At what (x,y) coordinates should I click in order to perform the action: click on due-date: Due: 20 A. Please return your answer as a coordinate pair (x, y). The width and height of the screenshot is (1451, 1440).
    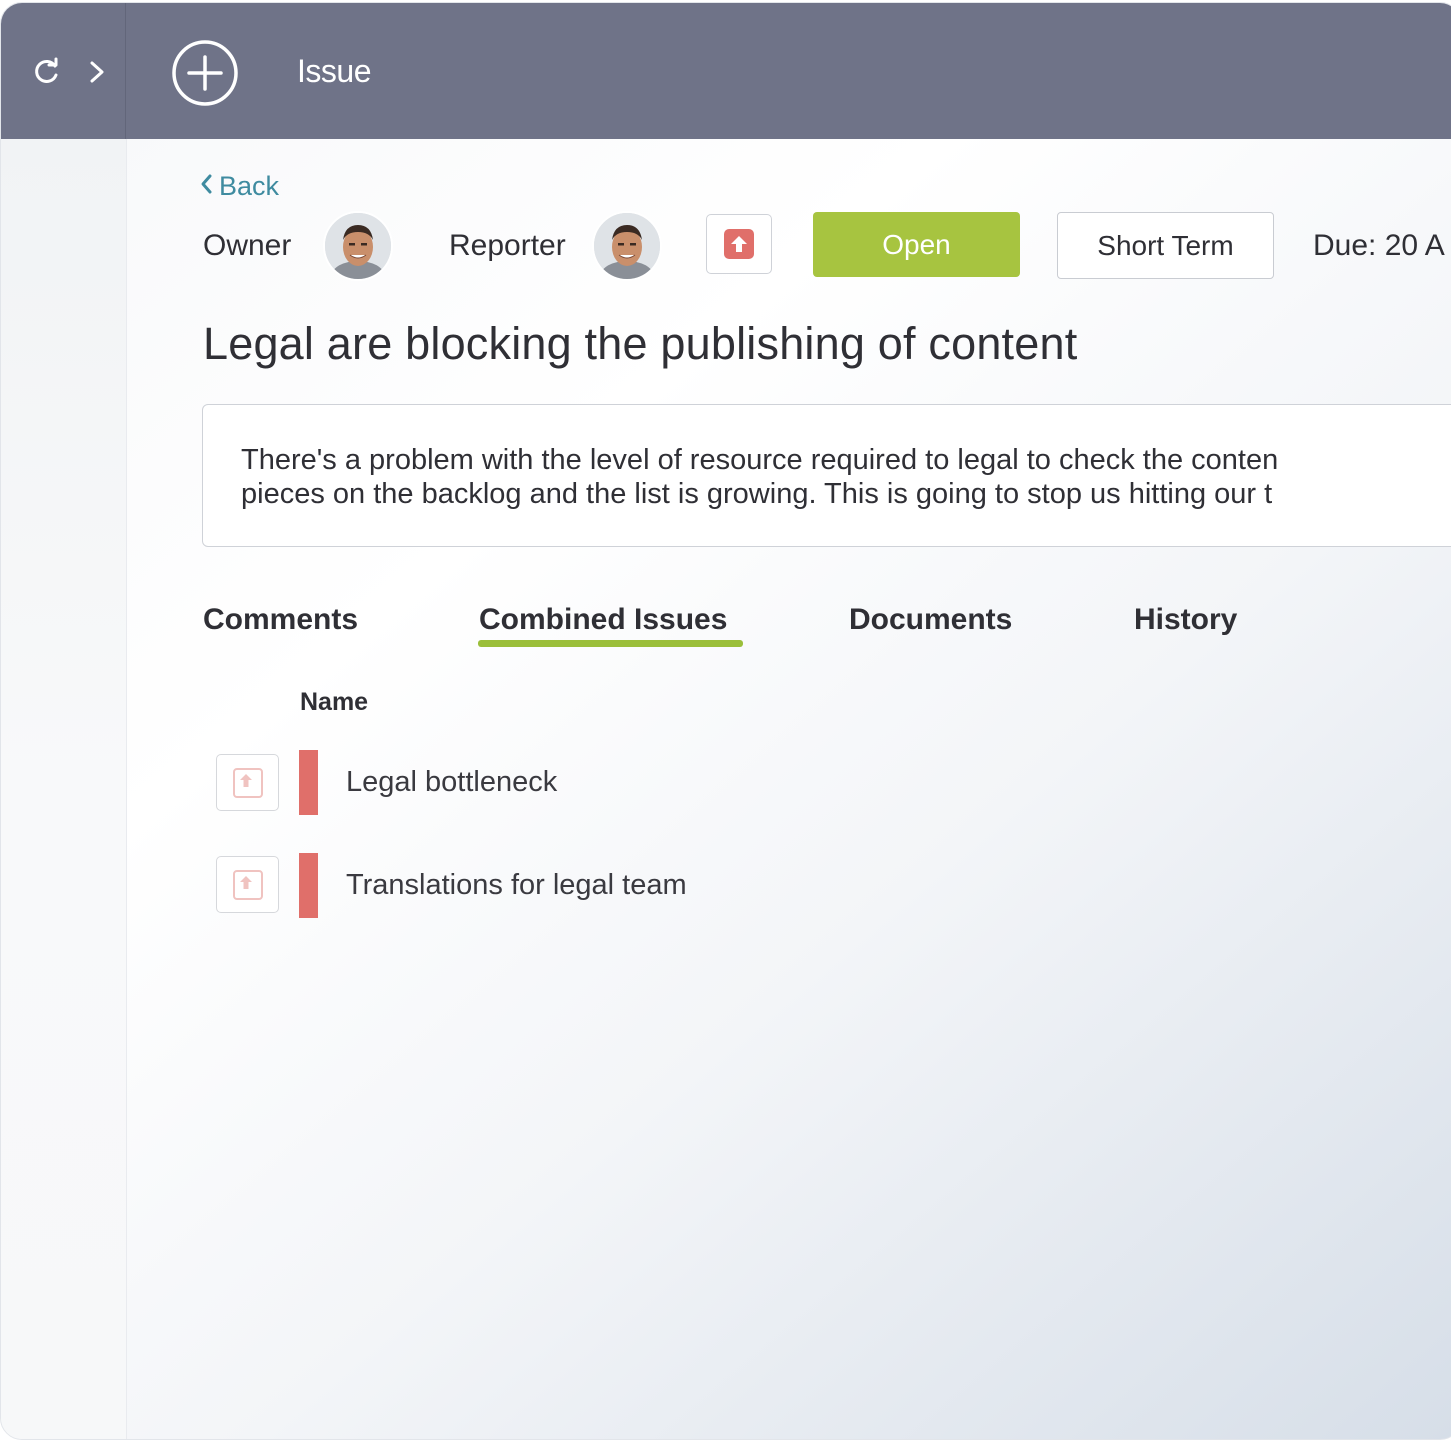
    Looking at the image, I should click on (1379, 245).